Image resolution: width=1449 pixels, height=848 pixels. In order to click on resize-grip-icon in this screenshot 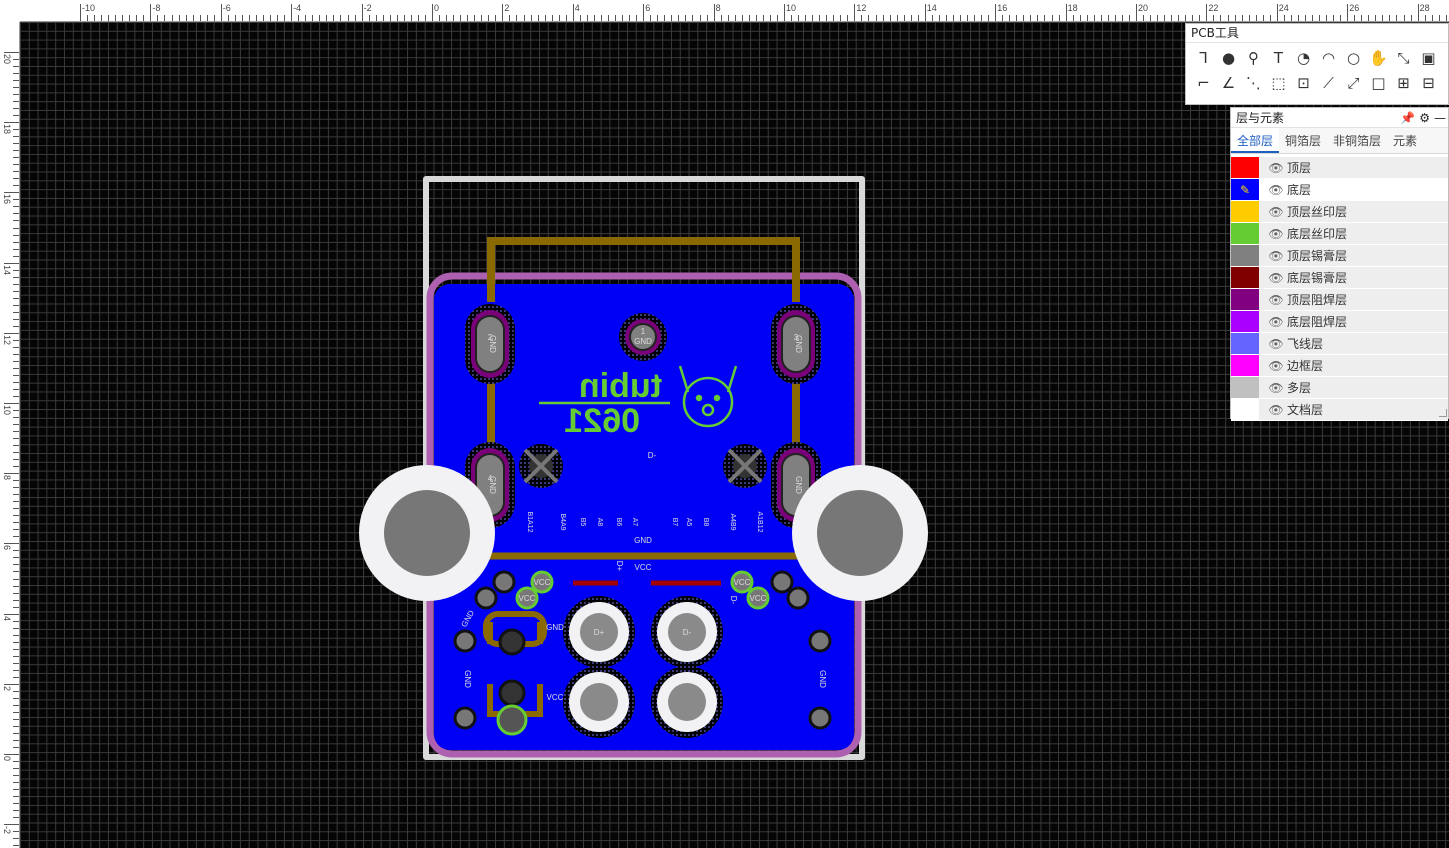, I will do `click(1443, 413)`.